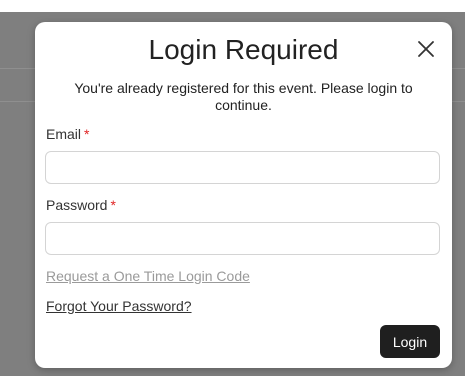 This screenshot has width=465, height=376. Describe the element at coordinates (243, 49) in the screenshot. I see `modal-title: Login Required` at that location.